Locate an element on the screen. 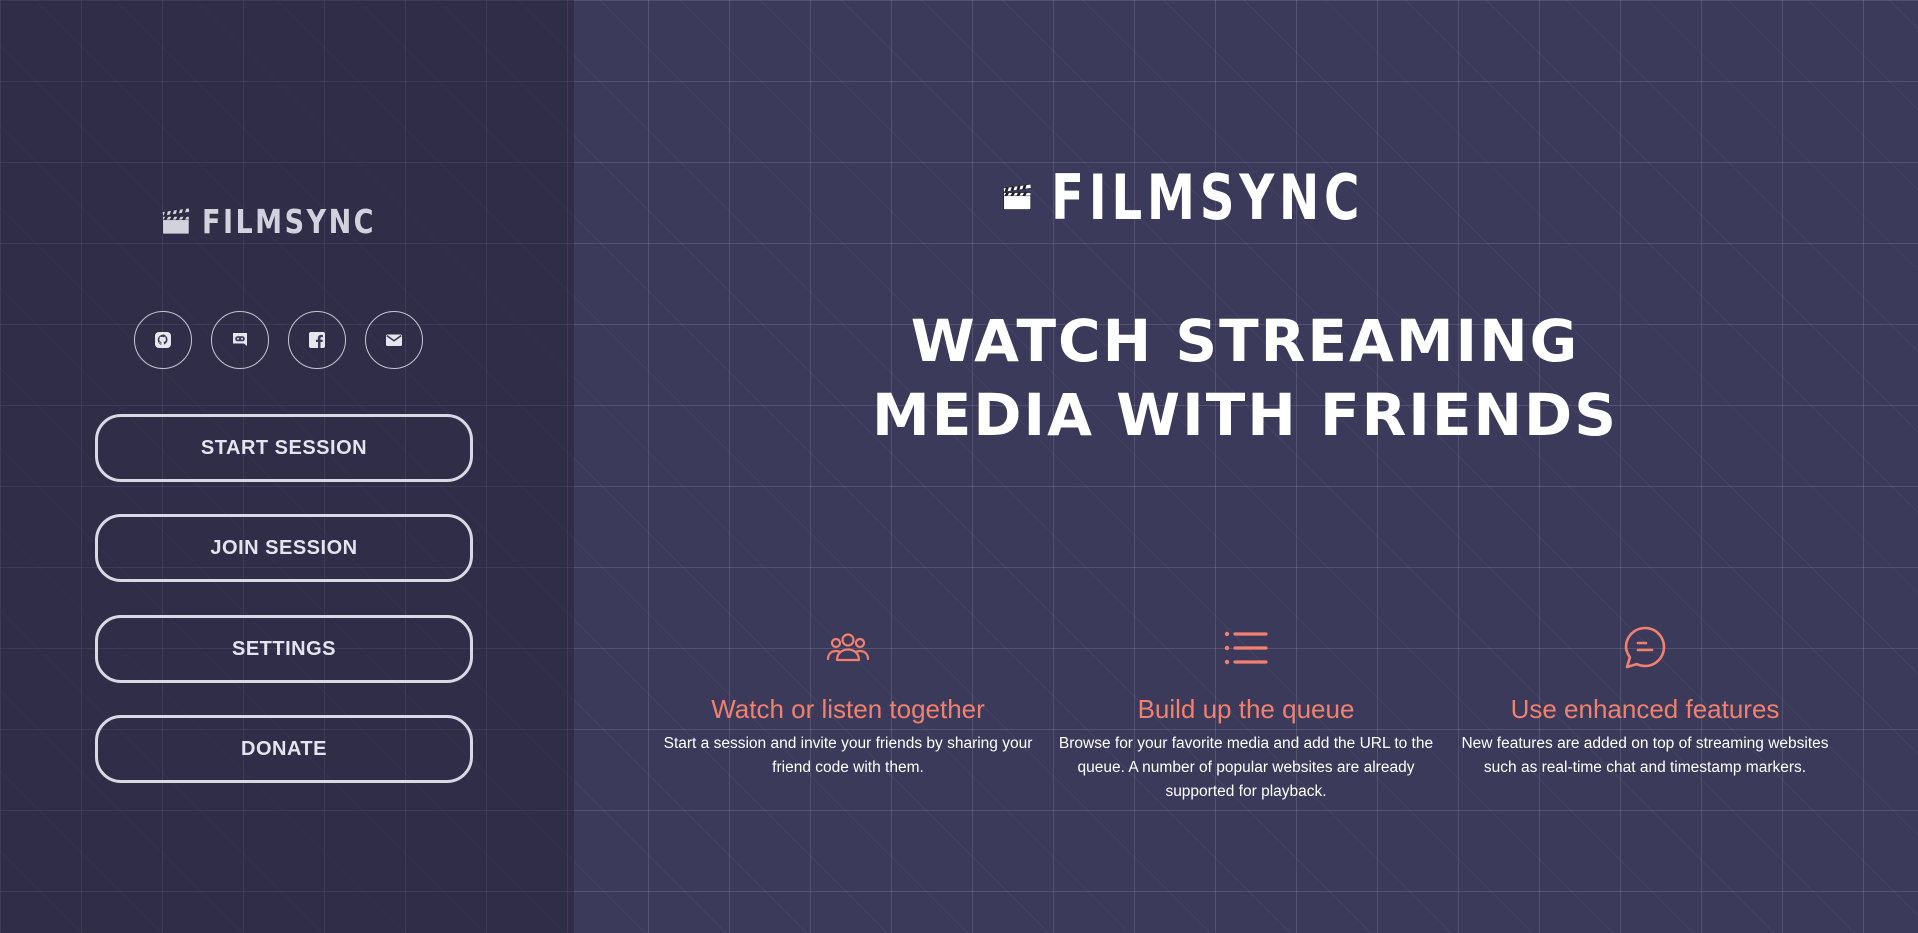  users-icon is located at coordinates (848, 647).